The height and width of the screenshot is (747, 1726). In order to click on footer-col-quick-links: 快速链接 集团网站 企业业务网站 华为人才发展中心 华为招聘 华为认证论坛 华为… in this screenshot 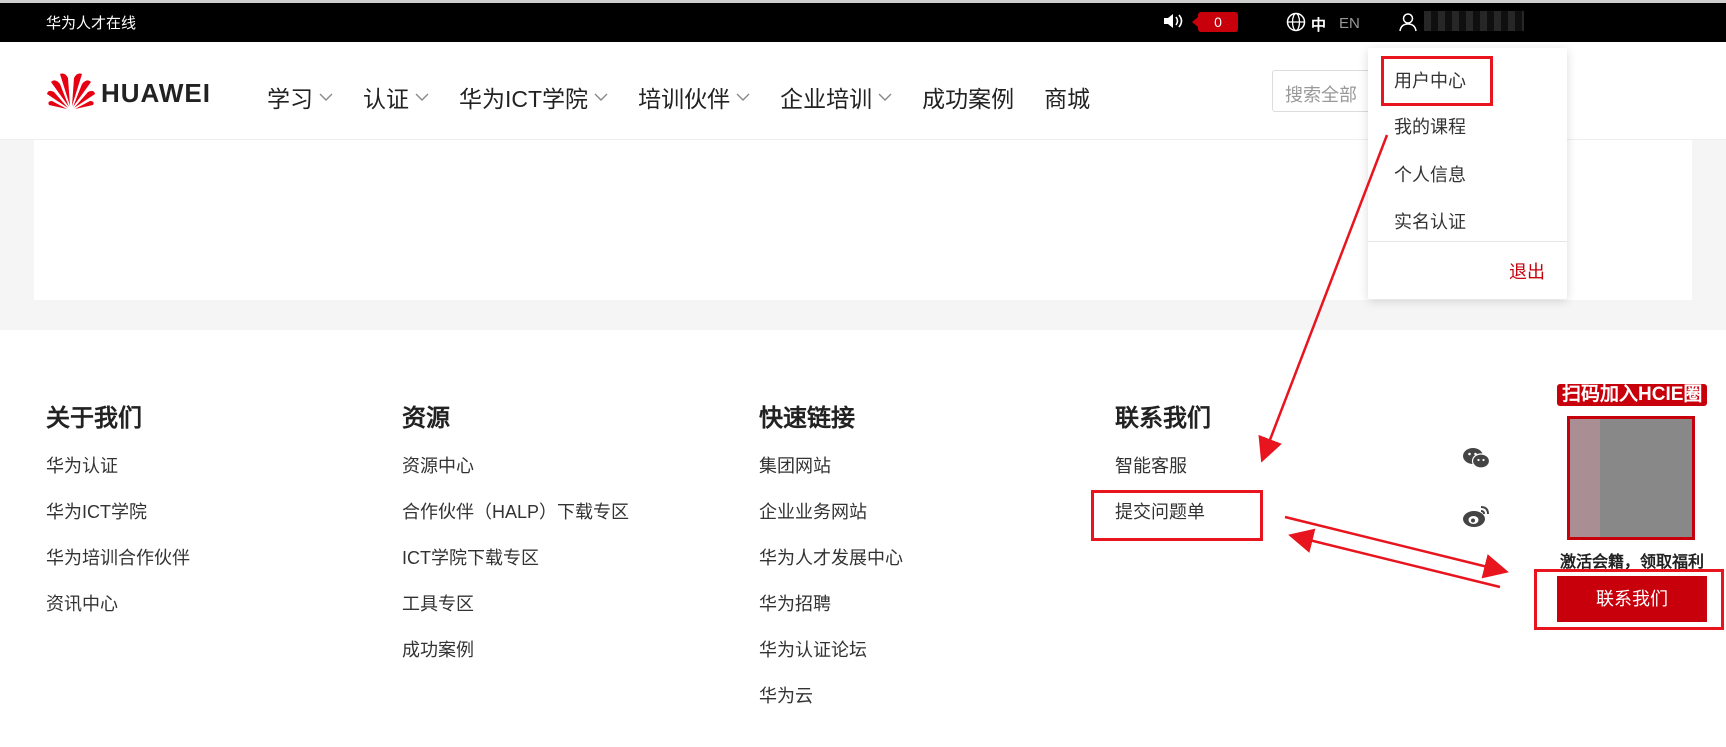, I will do `click(831, 564)`.